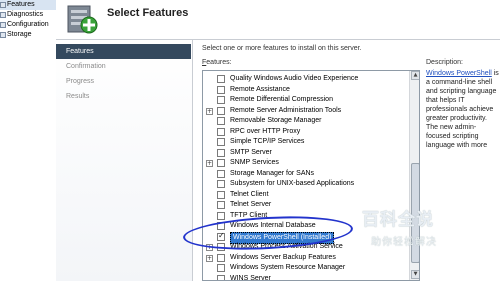 The height and width of the screenshot is (281, 500). I want to click on page-title: Select Features, so click(148, 13).